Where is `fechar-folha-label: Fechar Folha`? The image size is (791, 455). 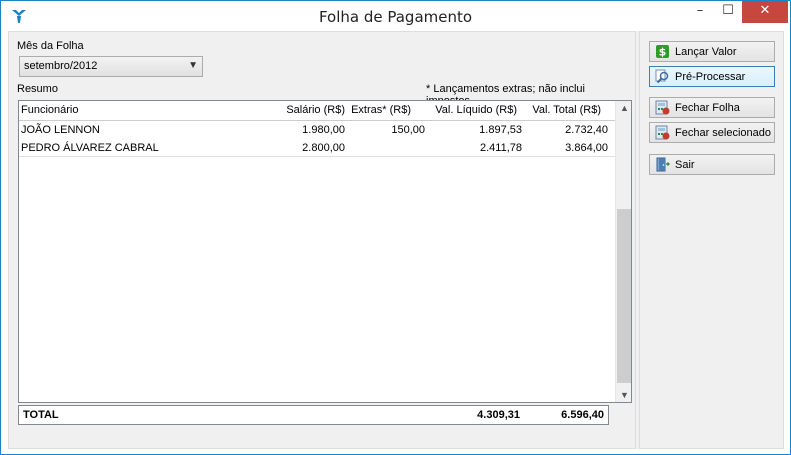
fechar-folha-label: Fechar Folha is located at coordinates (707, 108).